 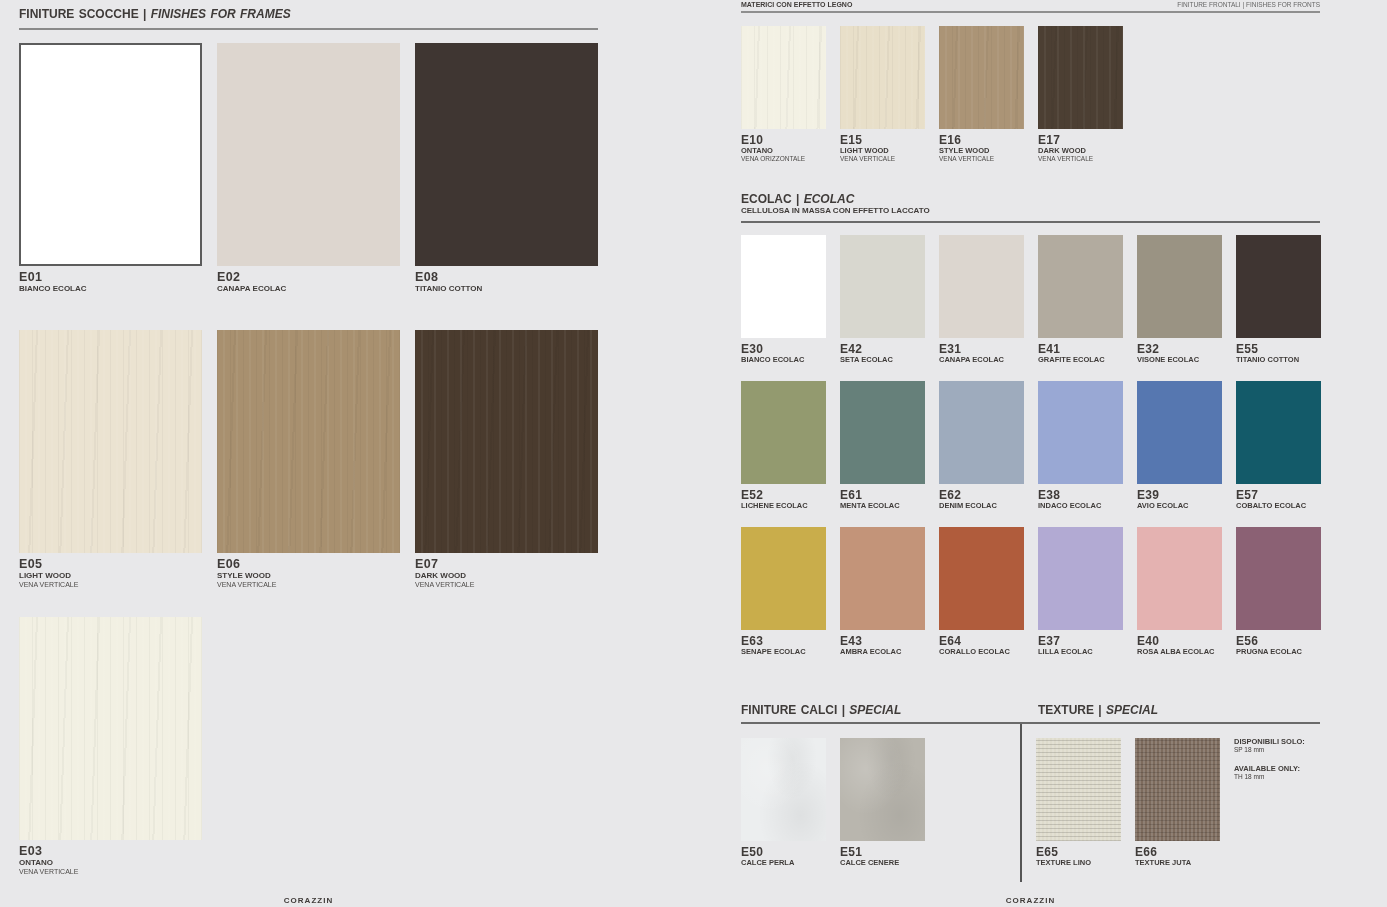 I want to click on section-heading: FINITURE CALCI | SPECIAL, so click(x=822, y=710).